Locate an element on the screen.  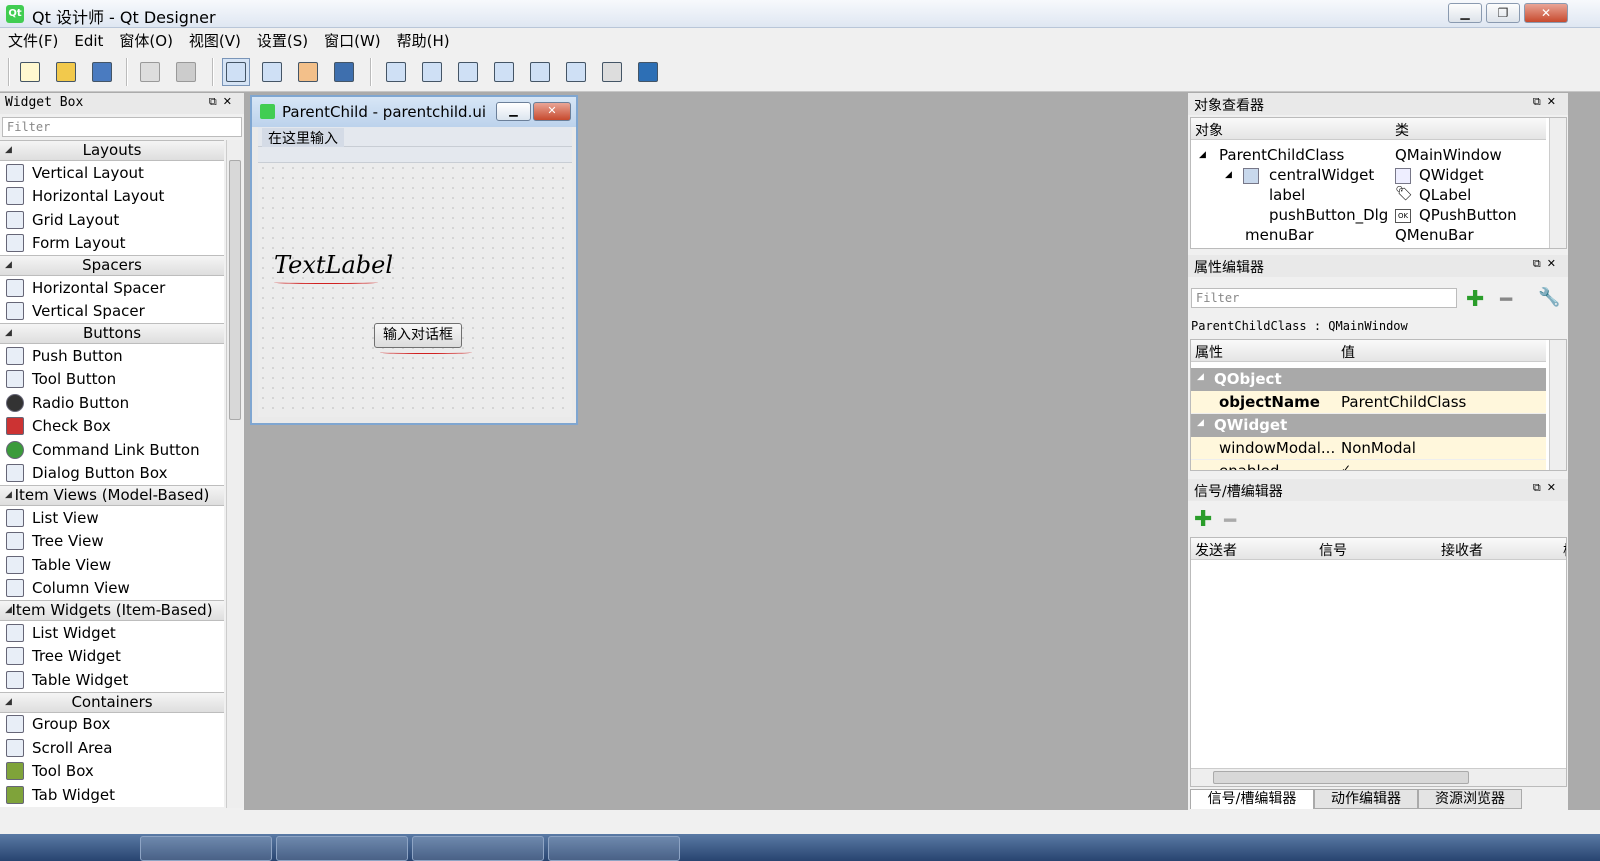
object-tree-scrollbar is located at coordinates (1557, 183).